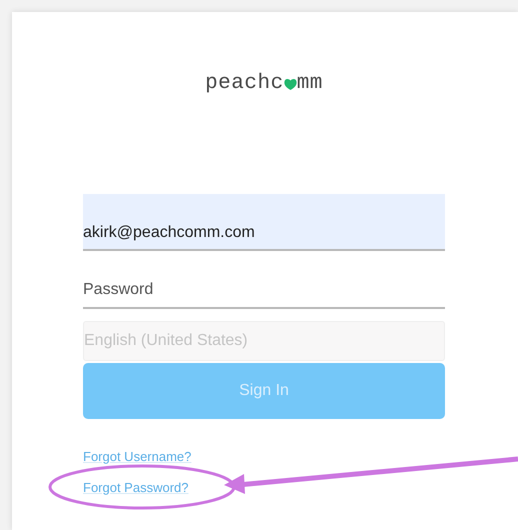 This screenshot has width=518, height=530. Describe the element at coordinates (135, 487) in the screenshot. I see `link: Forgot Password?` at that location.